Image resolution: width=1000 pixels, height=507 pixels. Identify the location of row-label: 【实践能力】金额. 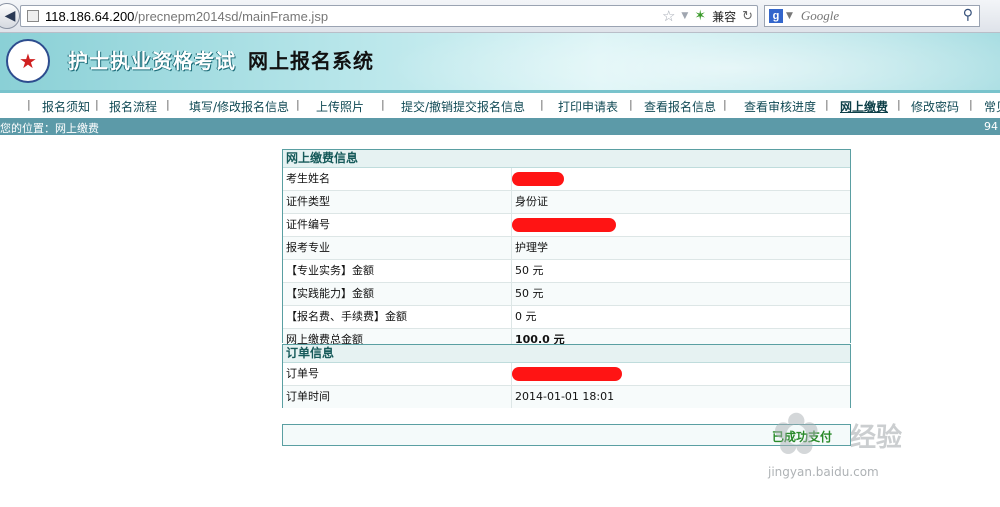
(397, 294).